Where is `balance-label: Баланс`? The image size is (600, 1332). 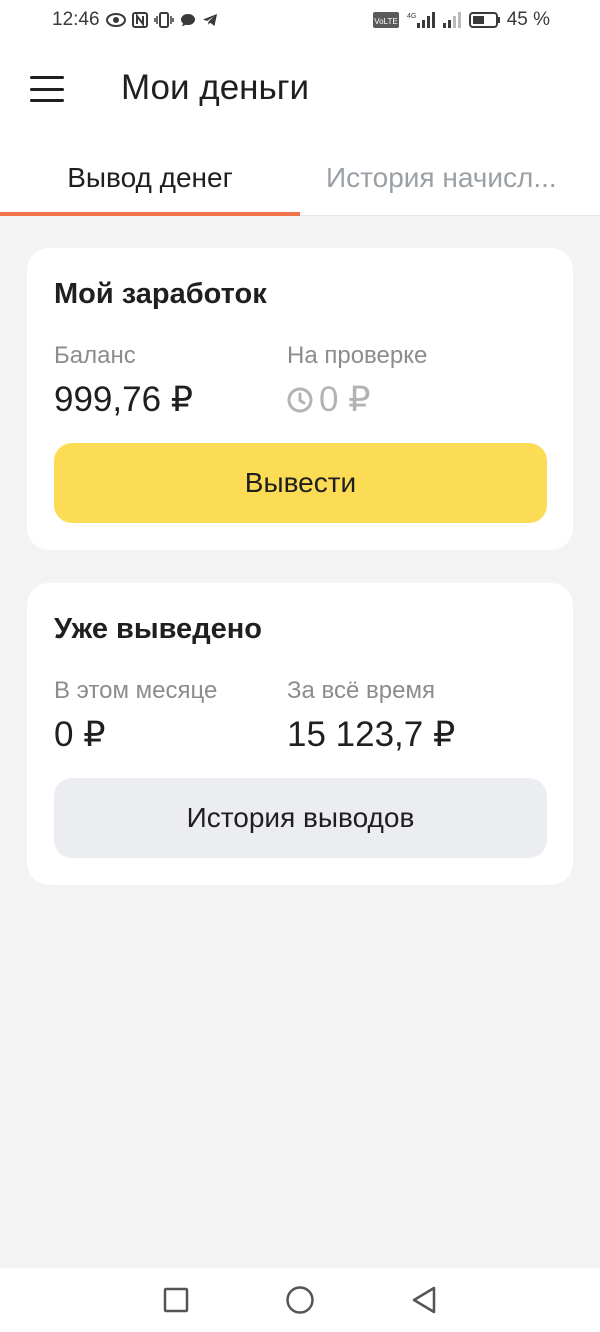 balance-label: Баланс is located at coordinates (95, 355).